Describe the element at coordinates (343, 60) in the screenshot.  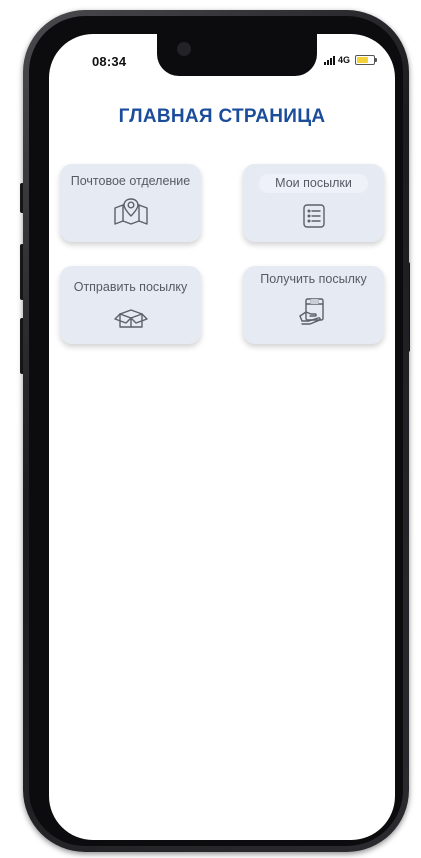
I see `network-type: 4G` at that location.